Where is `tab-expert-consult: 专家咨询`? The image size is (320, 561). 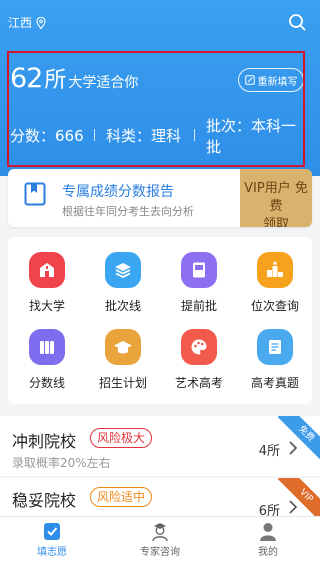 tab-expert-consult: 专家咨询 is located at coordinates (160, 539).